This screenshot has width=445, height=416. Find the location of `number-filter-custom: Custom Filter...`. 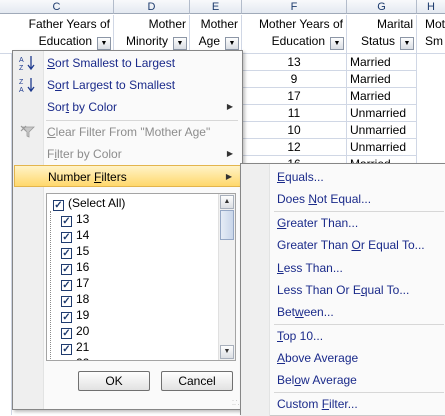

number-filter-custom: Custom Filter... is located at coordinates (342, 404).